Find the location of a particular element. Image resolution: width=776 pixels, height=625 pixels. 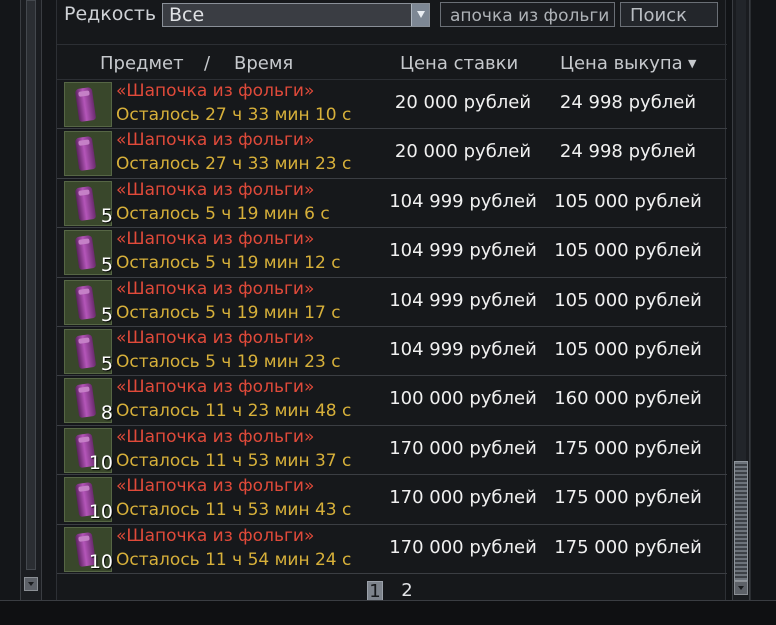

sort-descending-icon: ▼ is located at coordinates (692, 63).